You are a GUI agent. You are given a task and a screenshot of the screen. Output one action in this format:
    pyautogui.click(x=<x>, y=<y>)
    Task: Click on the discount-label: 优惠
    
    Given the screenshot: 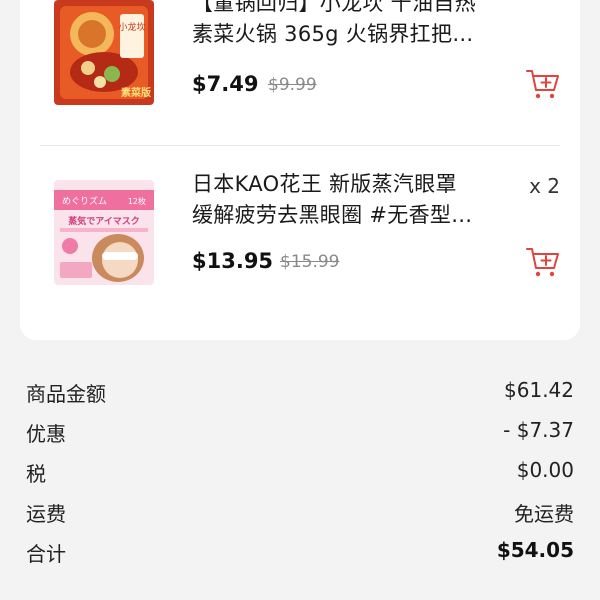 What is the action you would take?
    pyautogui.click(x=46, y=434)
    